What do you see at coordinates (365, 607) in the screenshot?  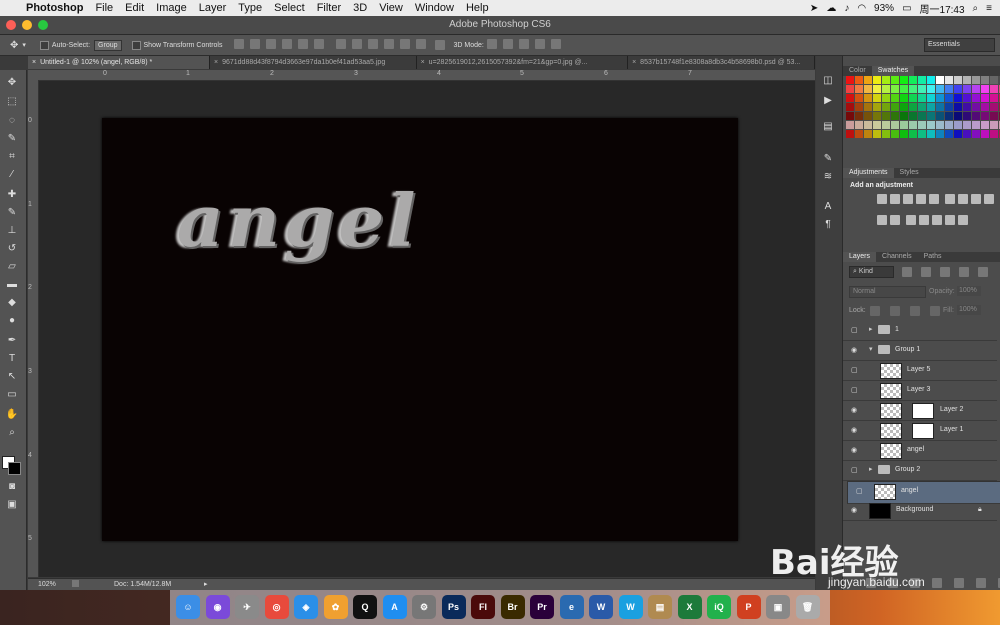 I see `dock-qq-icon: Q` at bounding box center [365, 607].